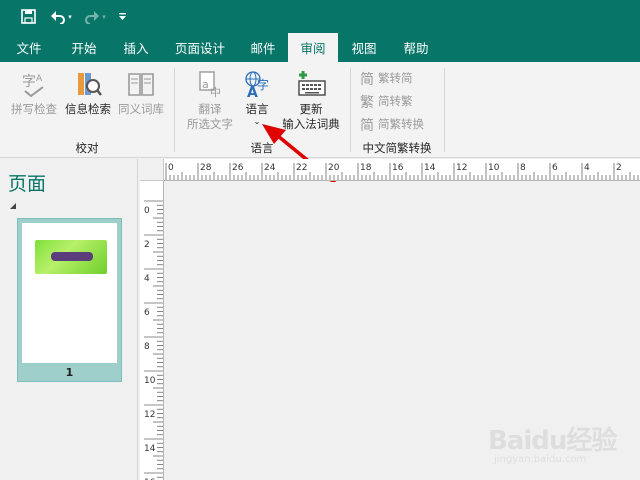 This screenshot has width=640, height=480. Describe the element at coordinates (311, 109) in the screenshot. I see `update-label-line1: 更新` at that location.